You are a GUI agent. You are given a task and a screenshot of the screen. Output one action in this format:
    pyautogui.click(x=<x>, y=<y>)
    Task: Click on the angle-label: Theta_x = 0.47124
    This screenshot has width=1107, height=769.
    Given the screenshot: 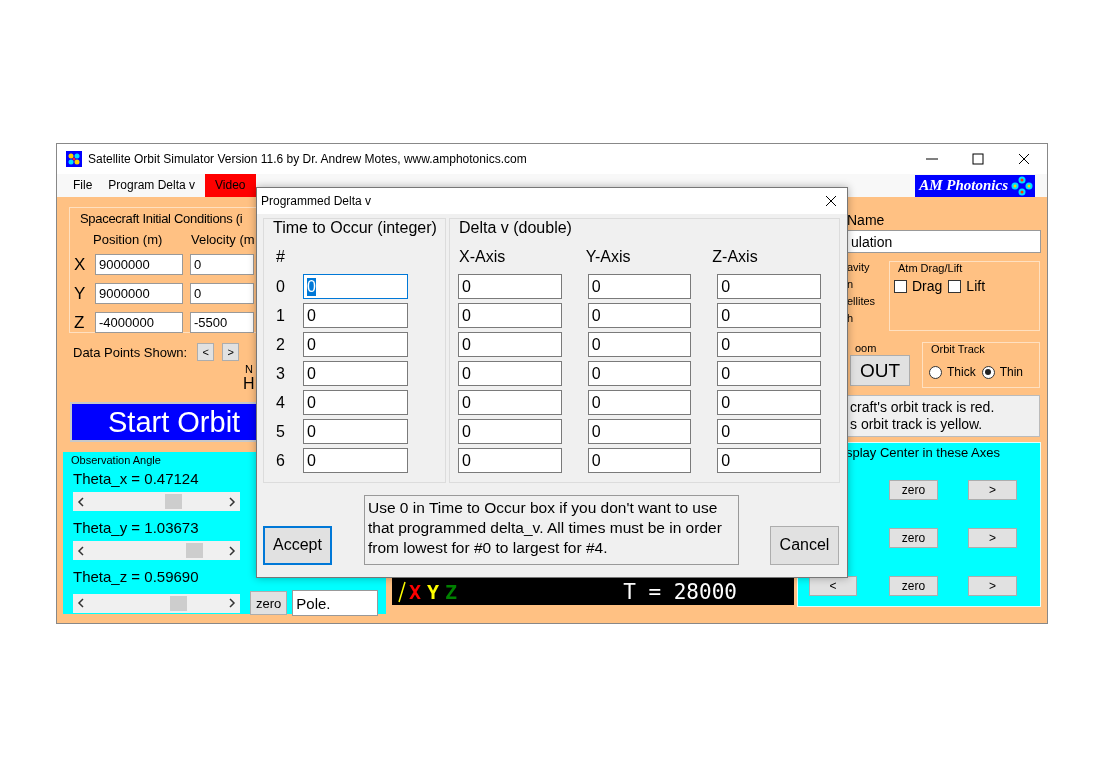 What is the action you would take?
    pyautogui.click(x=136, y=478)
    